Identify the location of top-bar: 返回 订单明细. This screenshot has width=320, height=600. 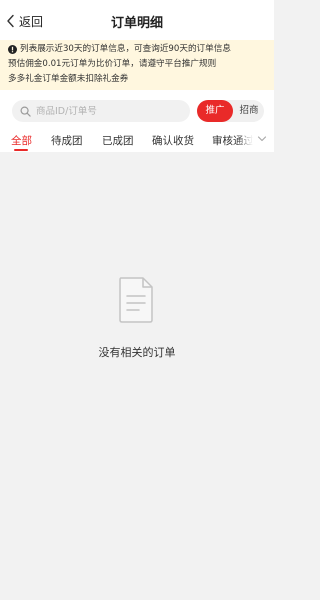
(137, 20).